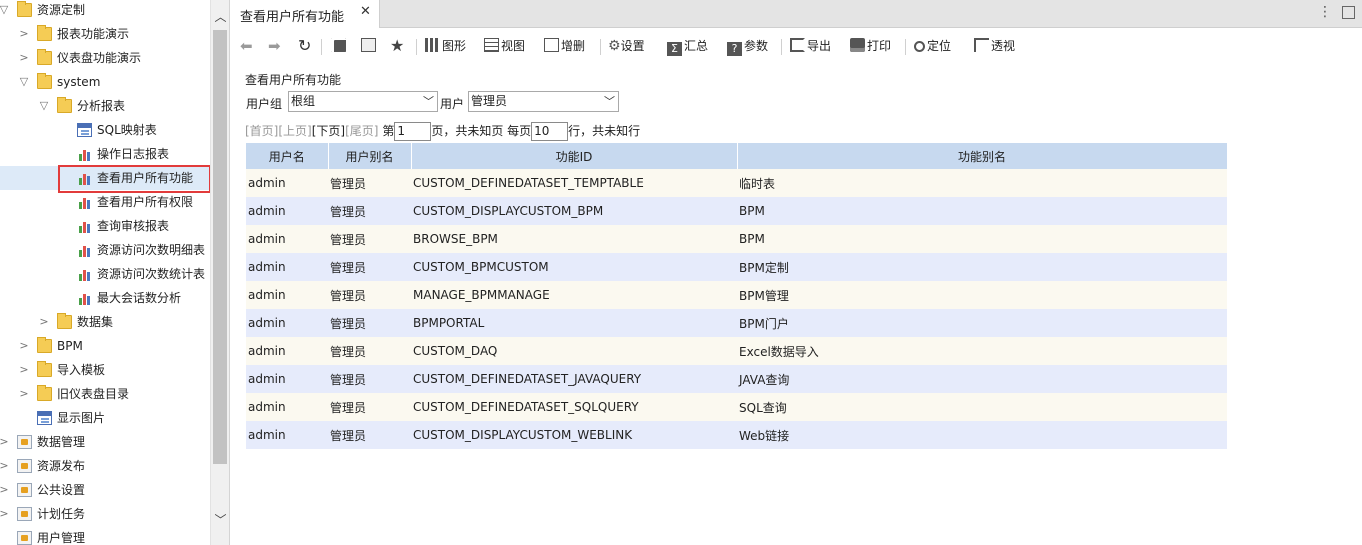 This screenshot has height=545, width=1362. Describe the element at coordinates (220, 520) in the screenshot. I see `scroll-down-icon: ﹀` at that location.